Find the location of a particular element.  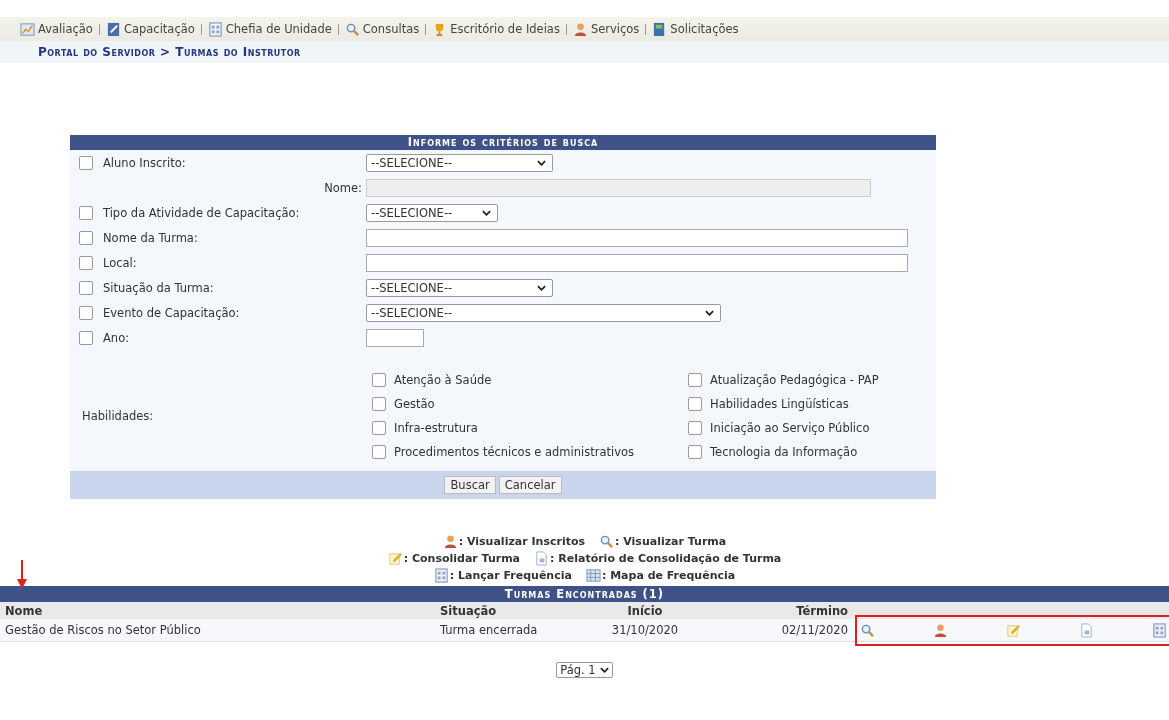

menu-item: Chefia de Unidade is located at coordinates (269, 29).